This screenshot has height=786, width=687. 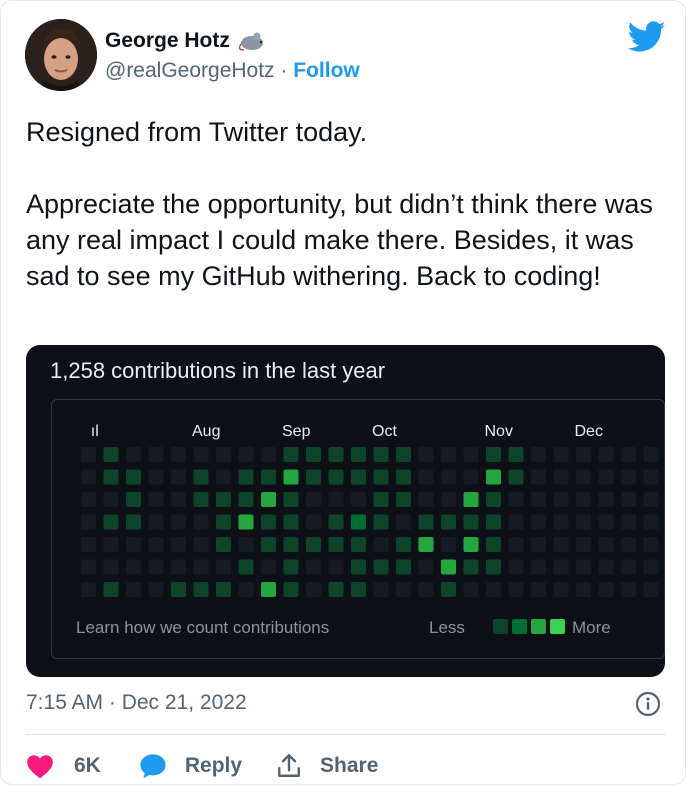 I want to click on avatar, so click(x=61, y=55).